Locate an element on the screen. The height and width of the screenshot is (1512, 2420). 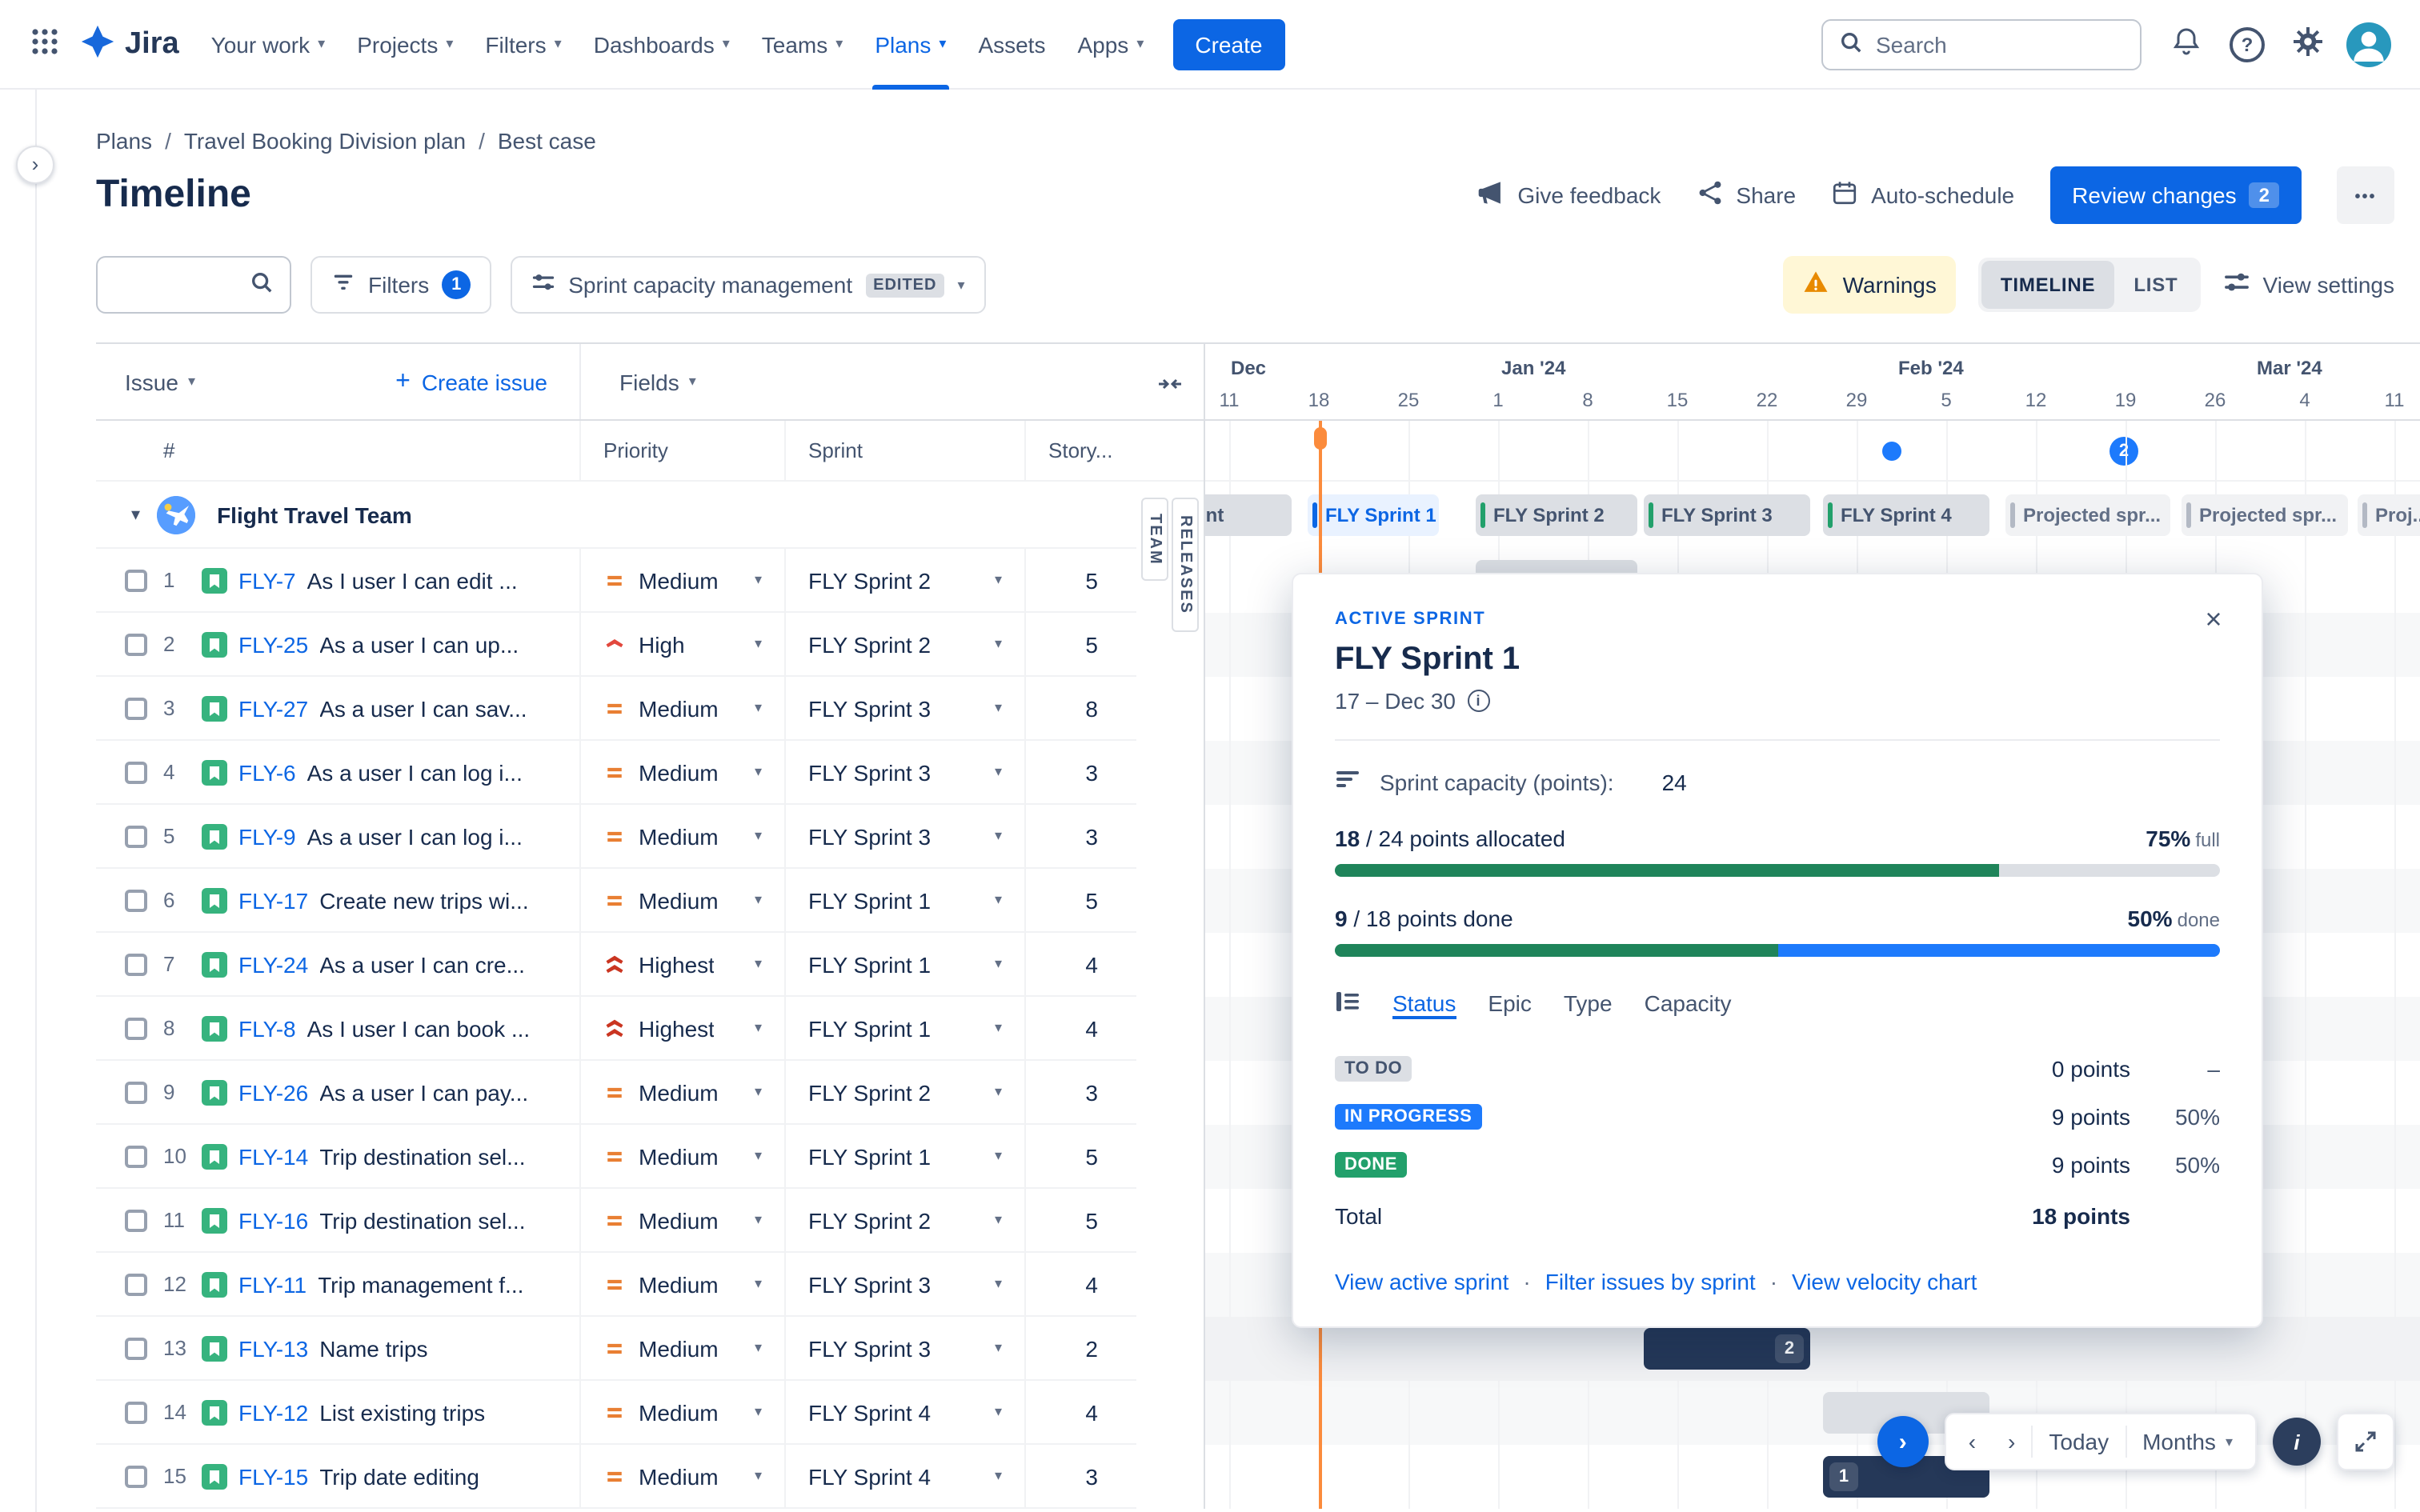
issue-key-link: FLY-7 is located at coordinates (267, 580).